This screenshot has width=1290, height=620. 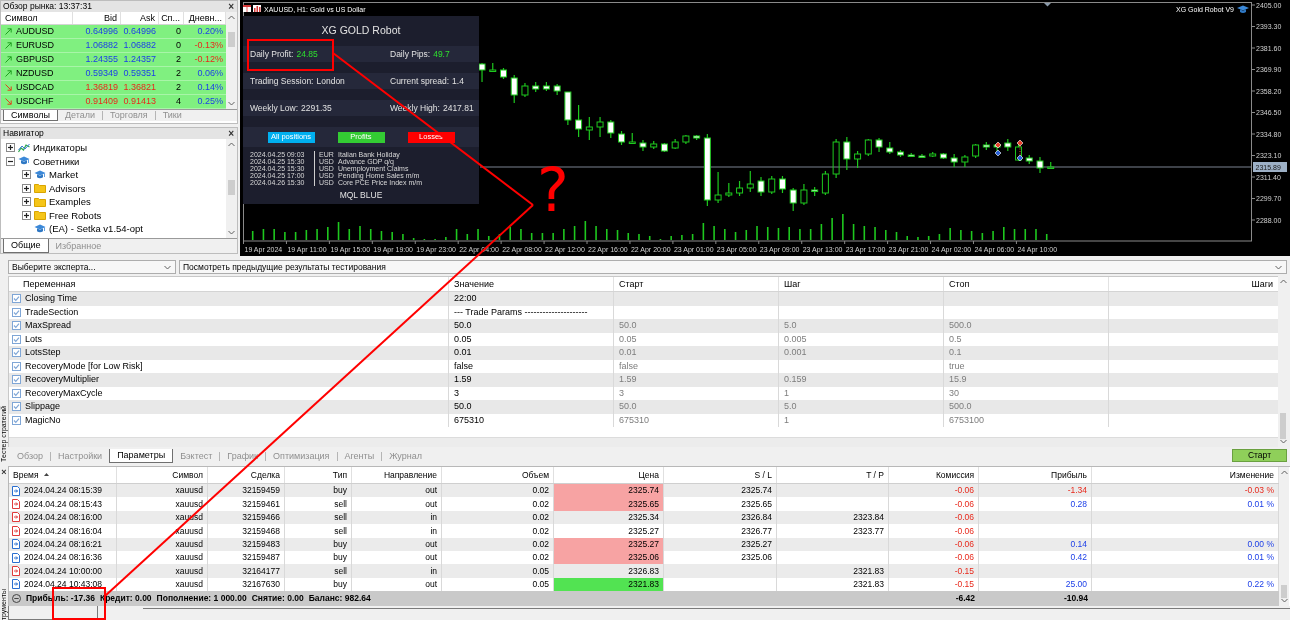 I want to click on start-button: Старт, so click(x=1259, y=455).